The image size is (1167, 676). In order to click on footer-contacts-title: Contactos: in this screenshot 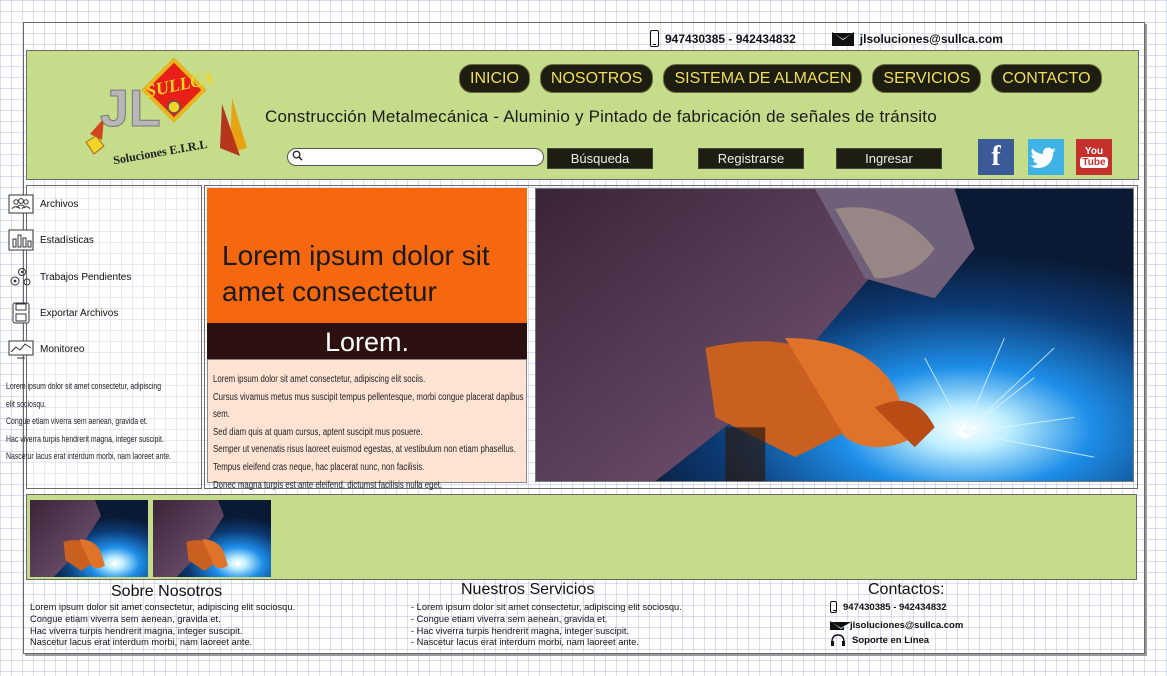, I will do `click(906, 589)`.